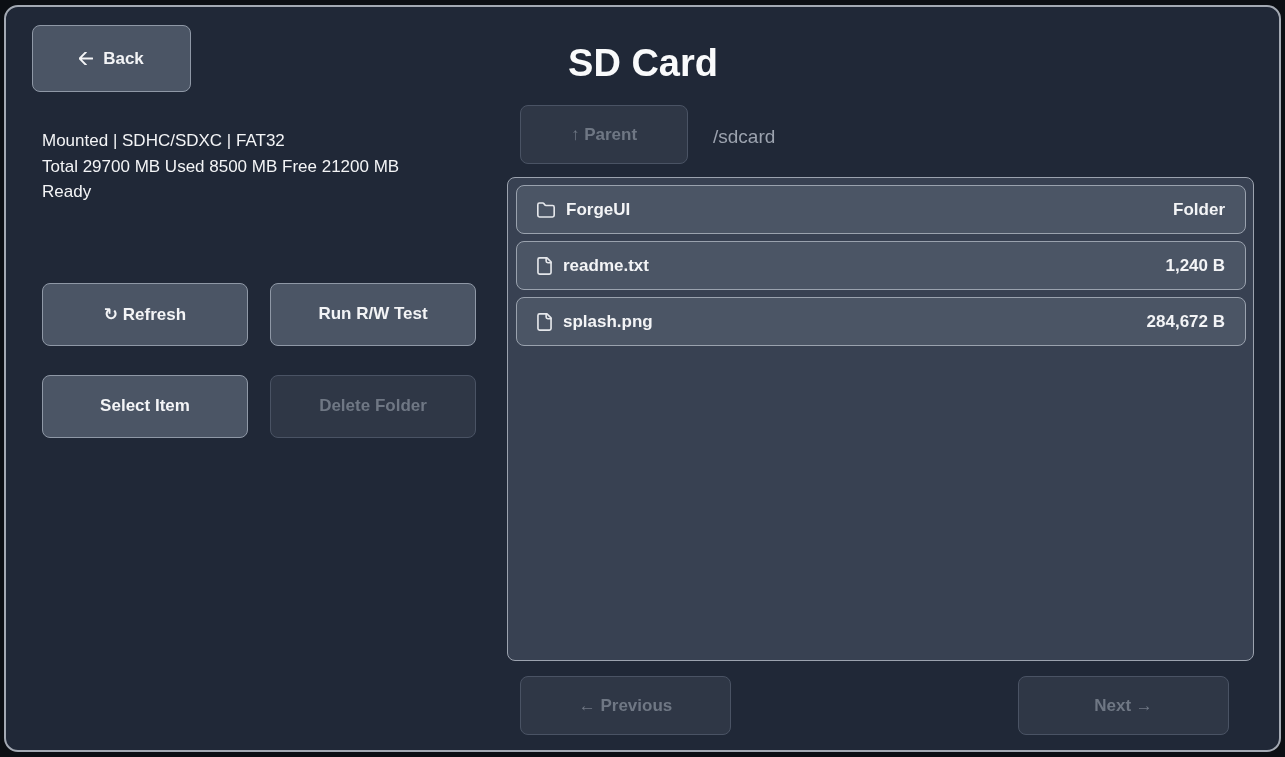 The height and width of the screenshot is (757, 1285). What do you see at coordinates (744, 136) in the screenshot?
I see `current-path: /sdcard` at bounding box center [744, 136].